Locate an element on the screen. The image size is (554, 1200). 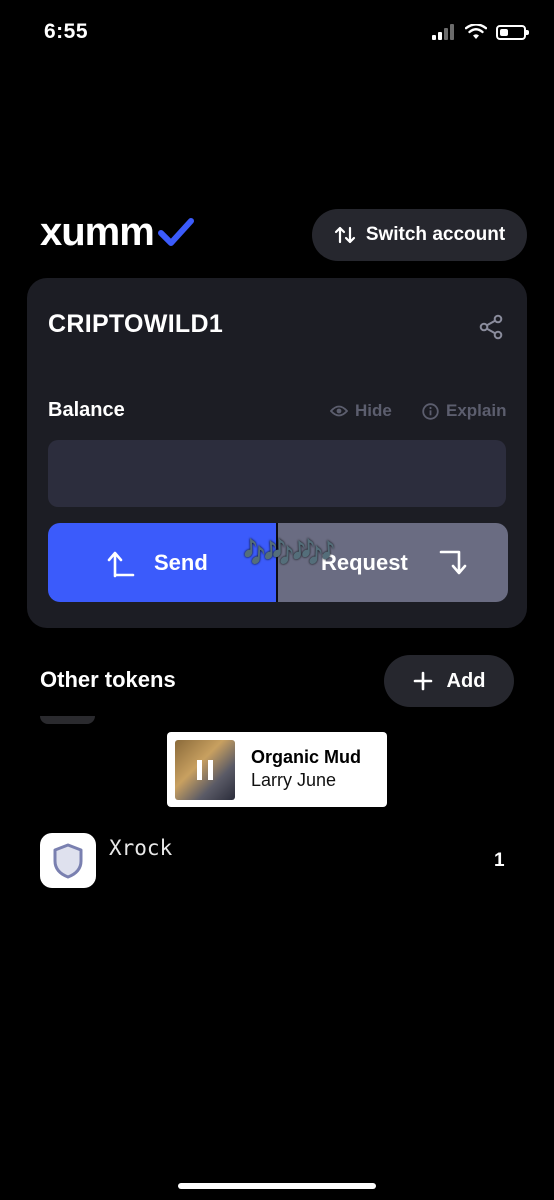
swap-arrows-icon is located at coordinates (344, 235).